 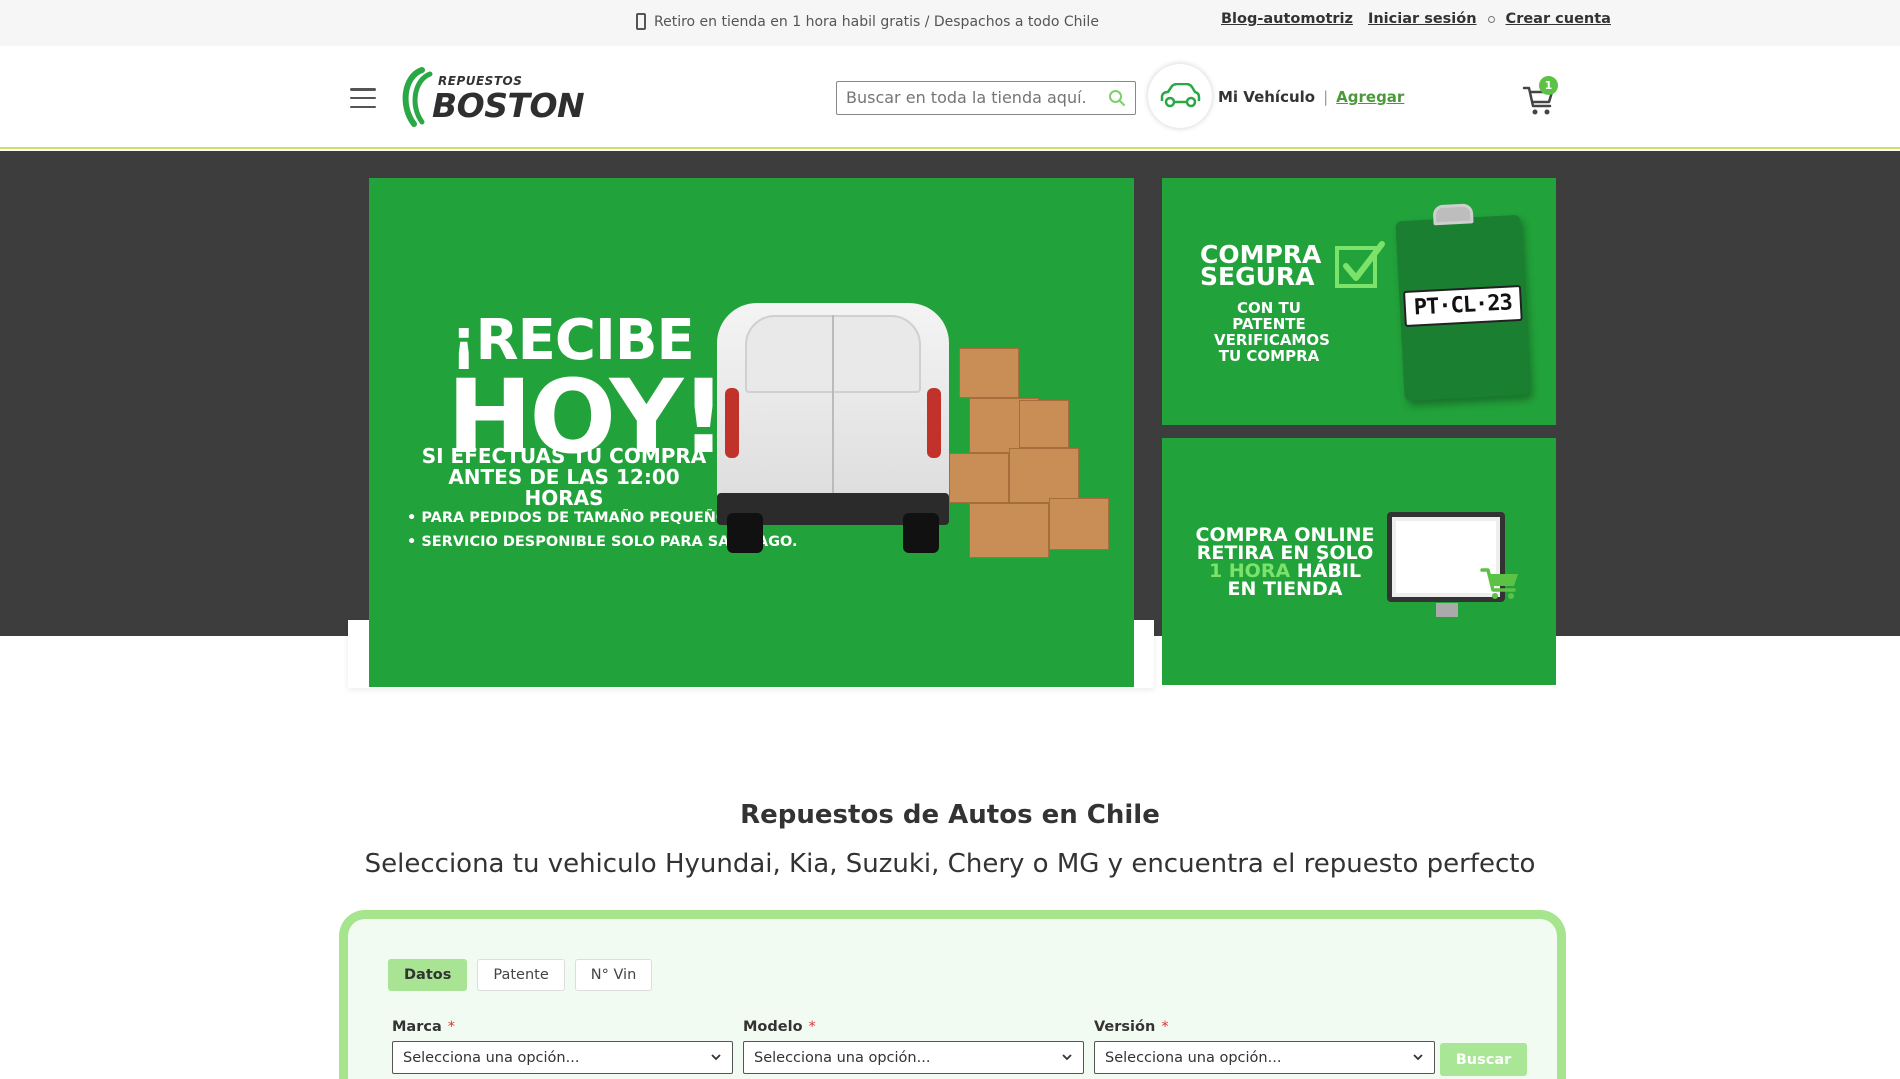 I want to click on separator-dot, so click(x=1491, y=19).